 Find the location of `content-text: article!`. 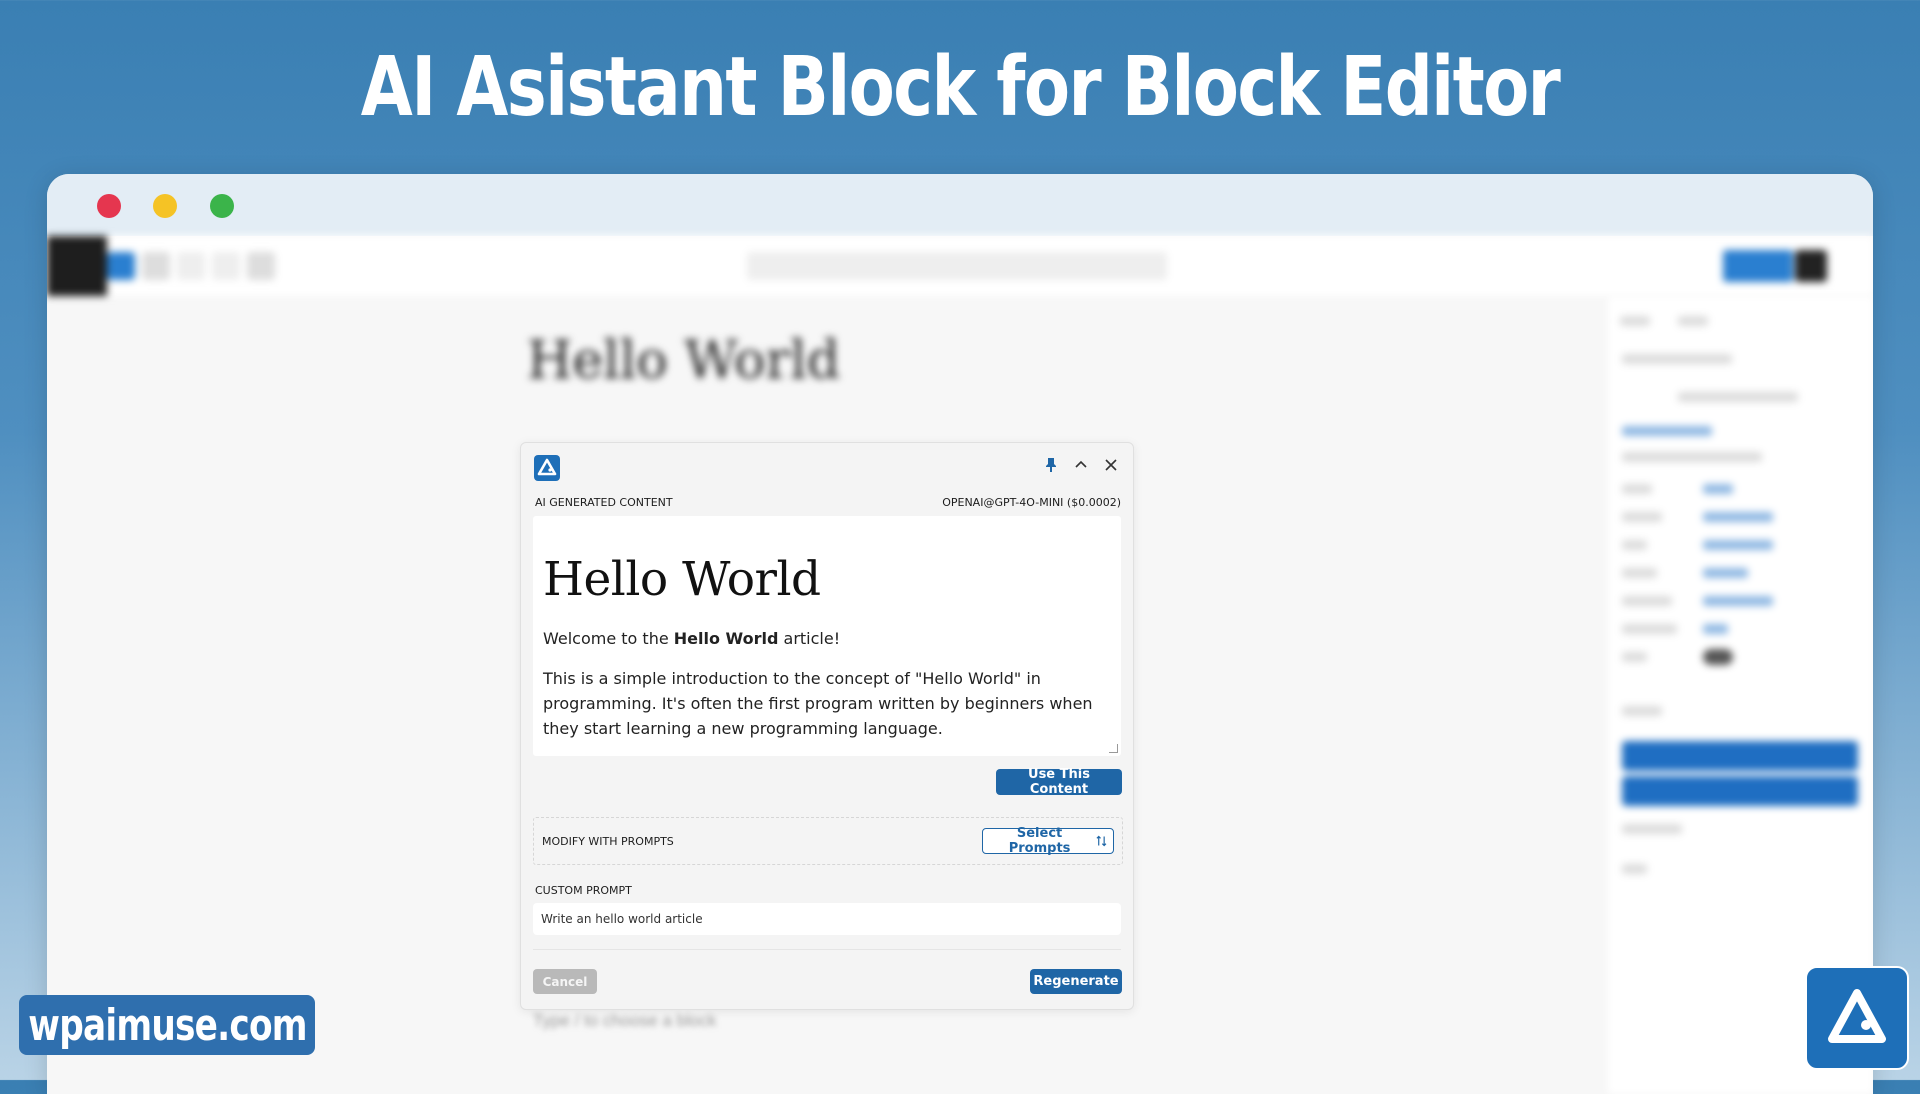

content-text: article! is located at coordinates (809, 638).